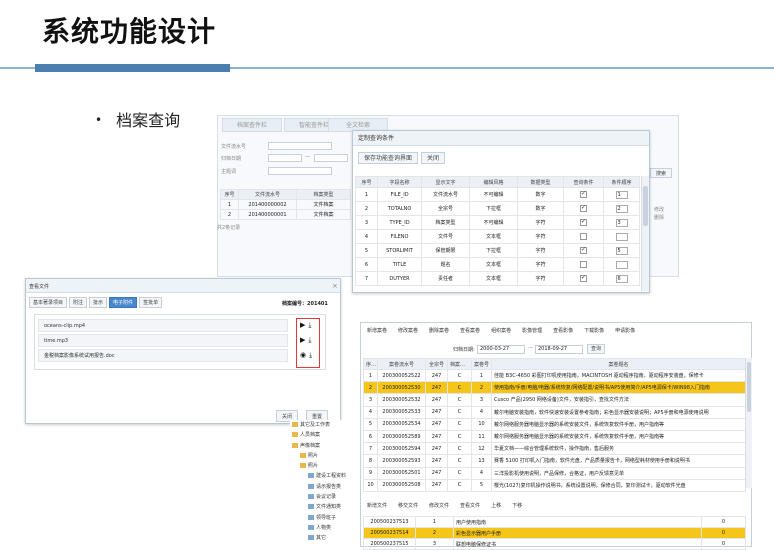 Image resolution: width=774 pixels, height=550 pixels. What do you see at coordinates (497, 208) in the screenshot?
I see `table-row: 2TOTALNO全宗号下拉框数字2` at bounding box center [497, 208].